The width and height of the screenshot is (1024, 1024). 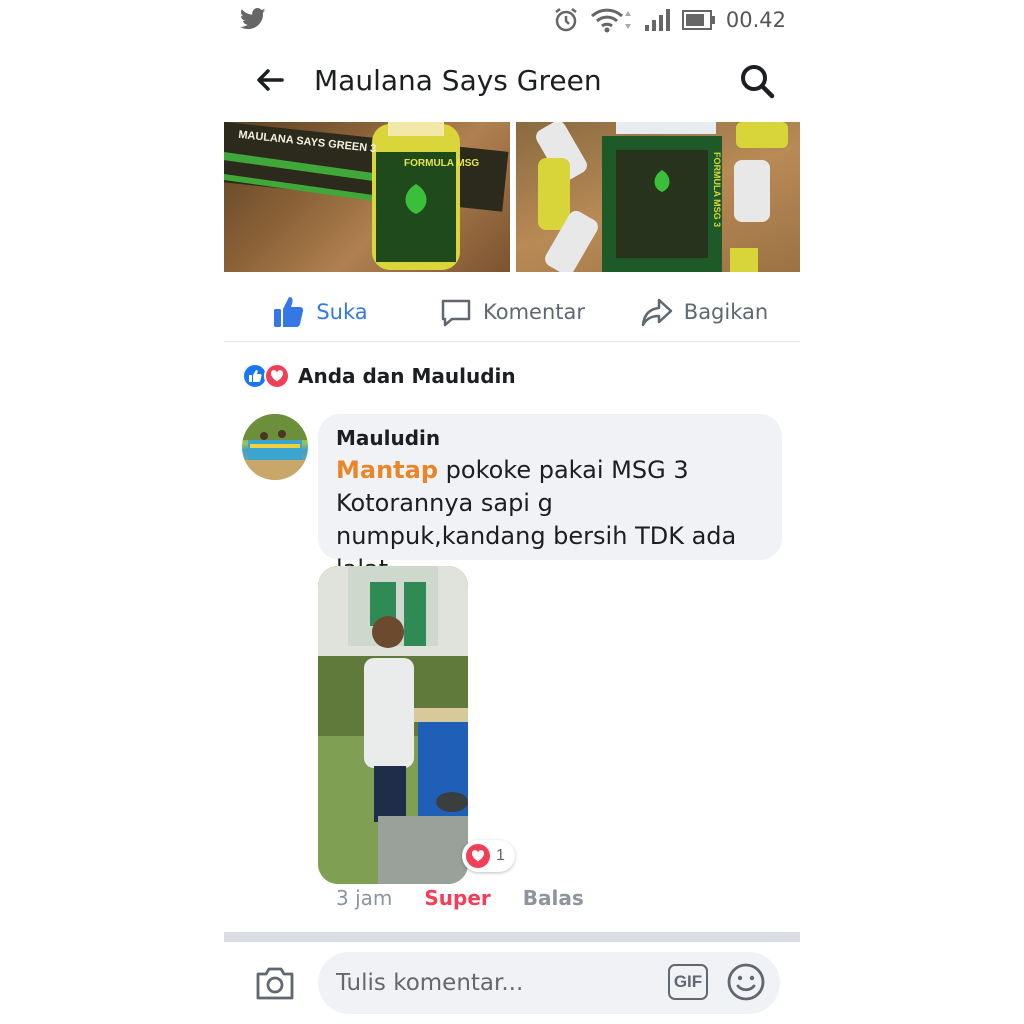 I want to click on divider, so click(x=512, y=937).